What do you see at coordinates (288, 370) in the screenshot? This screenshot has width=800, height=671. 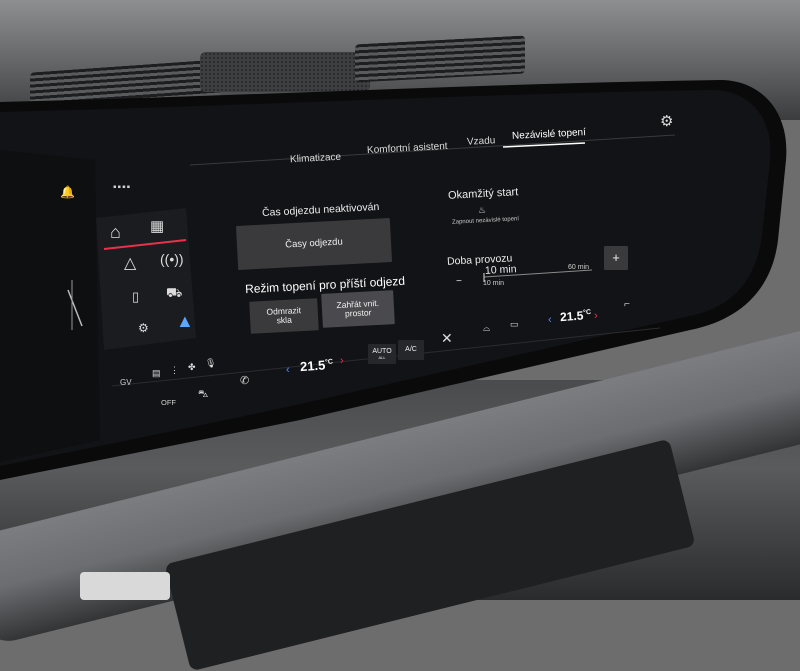 I see `driver-temp-down: ‹` at bounding box center [288, 370].